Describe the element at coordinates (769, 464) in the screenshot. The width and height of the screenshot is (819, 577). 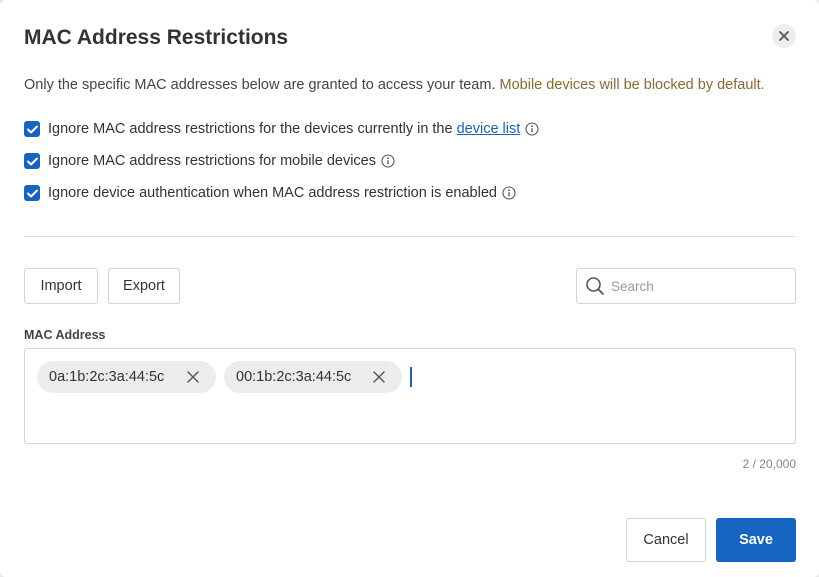
I see `mac-count: 2 / 20,000` at that location.